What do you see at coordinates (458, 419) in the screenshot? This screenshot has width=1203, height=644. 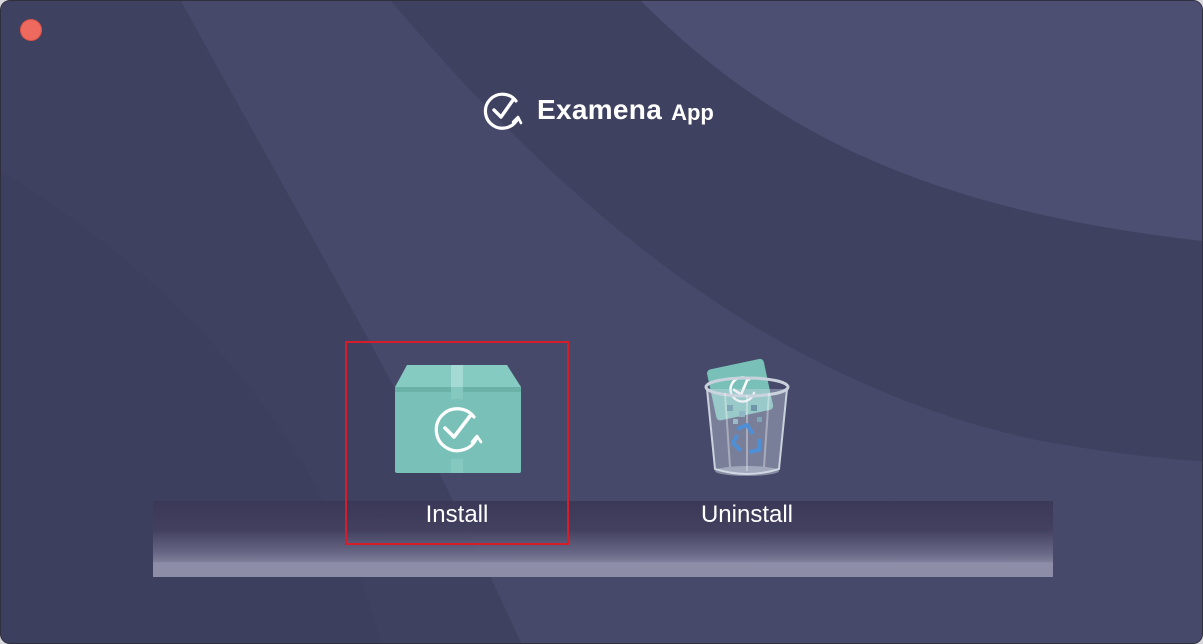 I see `package-box-icon` at bounding box center [458, 419].